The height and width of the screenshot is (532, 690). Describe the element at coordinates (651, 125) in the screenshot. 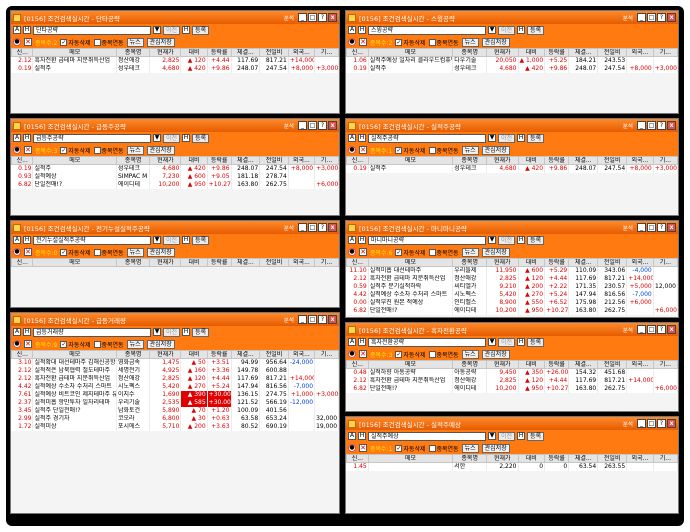

I see `window-max-button: □` at that location.